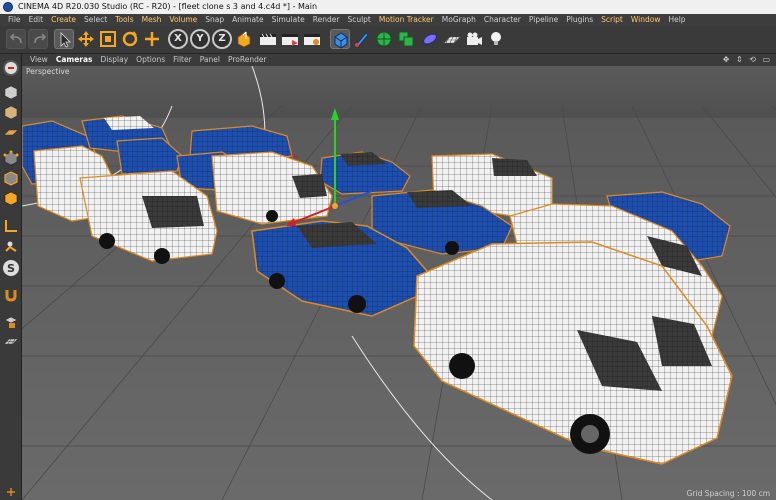  I want to click on viewport-menu-display: Display, so click(115, 60).